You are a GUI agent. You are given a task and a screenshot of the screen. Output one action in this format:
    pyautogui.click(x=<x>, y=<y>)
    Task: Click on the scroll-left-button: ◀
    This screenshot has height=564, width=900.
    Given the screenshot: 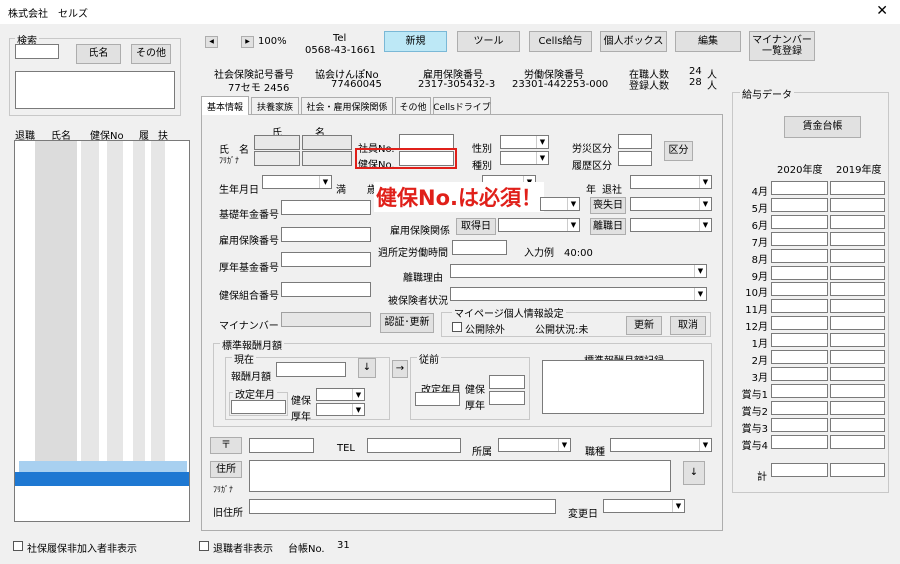 What is the action you would take?
    pyautogui.click(x=211, y=42)
    